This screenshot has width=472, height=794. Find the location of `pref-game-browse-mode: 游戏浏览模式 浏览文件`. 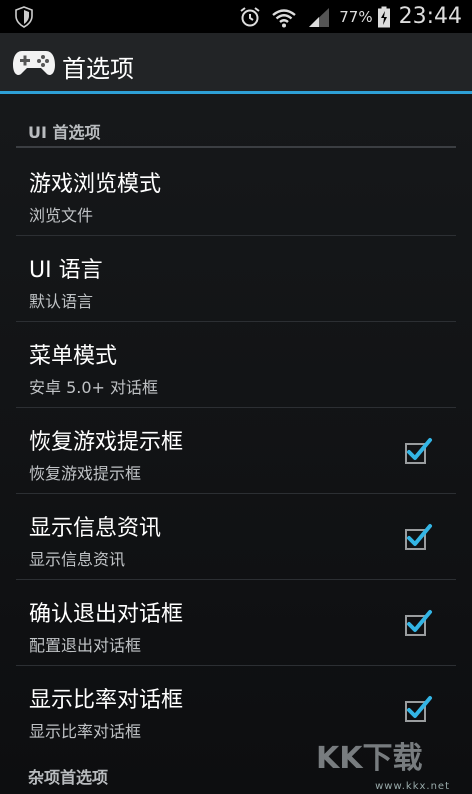

pref-game-browse-mode: 游戏浏览模式 浏览文件 is located at coordinates (236, 193).